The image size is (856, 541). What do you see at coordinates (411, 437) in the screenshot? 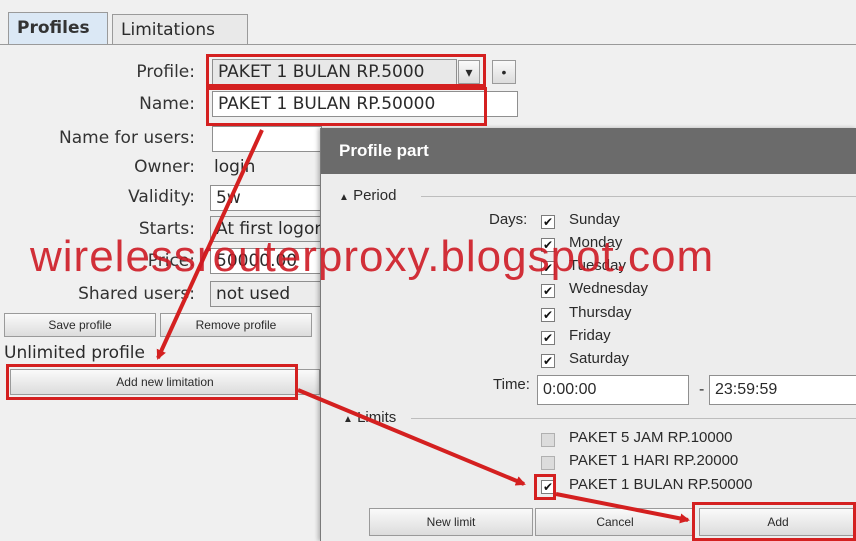
I see `arrow-to-limit-checkbox` at bounding box center [411, 437].